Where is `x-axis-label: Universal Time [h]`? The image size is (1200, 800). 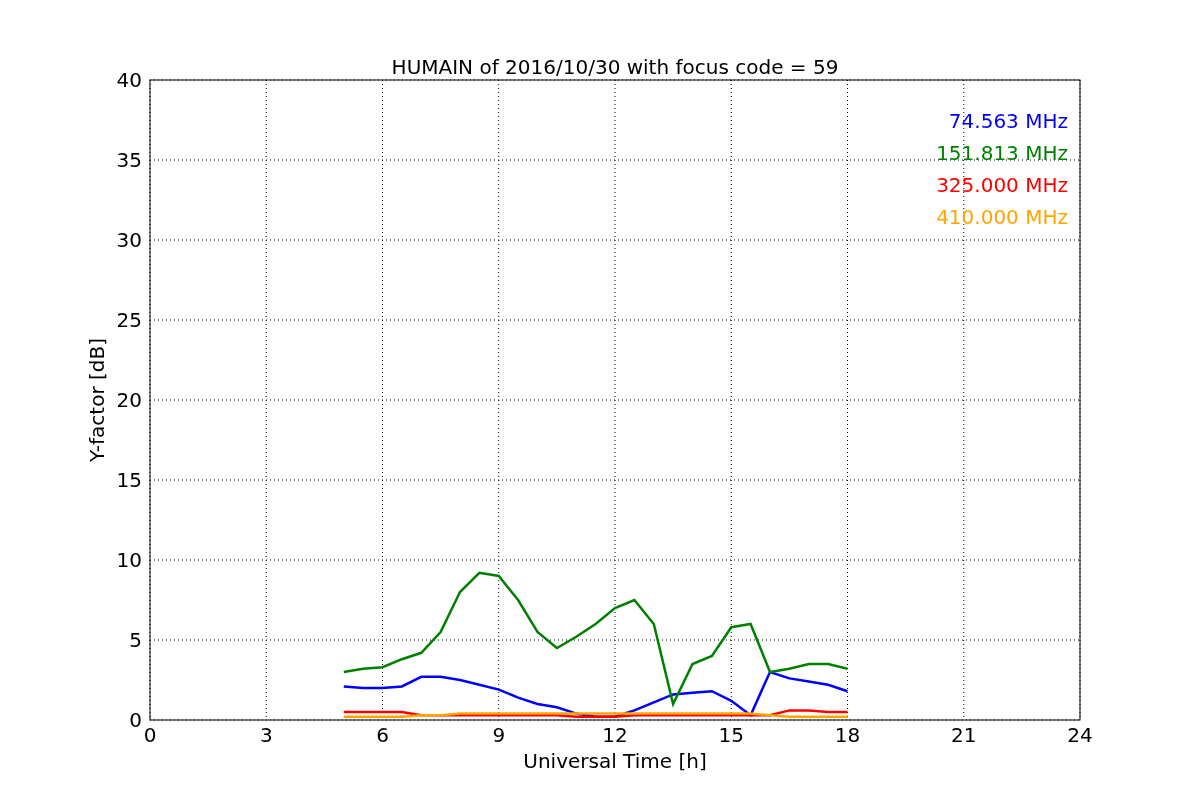 x-axis-label: Universal Time [h] is located at coordinates (615, 761).